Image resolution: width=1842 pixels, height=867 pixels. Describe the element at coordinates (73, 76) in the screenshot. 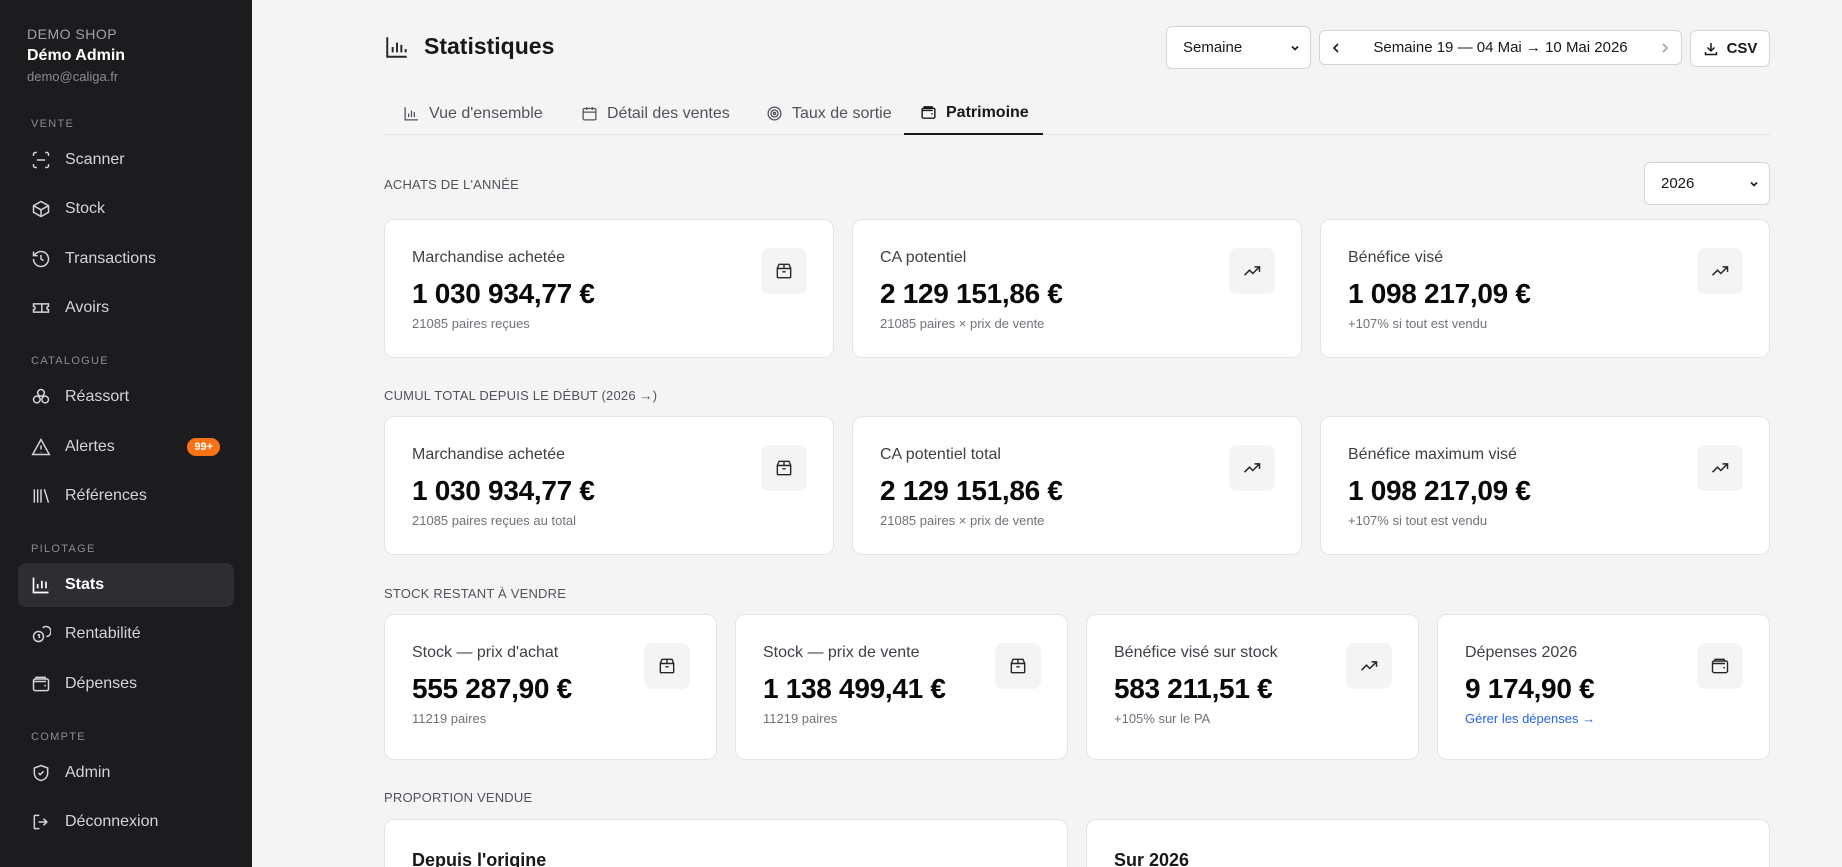

I see `user-email: demo@caliga.fr` at that location.